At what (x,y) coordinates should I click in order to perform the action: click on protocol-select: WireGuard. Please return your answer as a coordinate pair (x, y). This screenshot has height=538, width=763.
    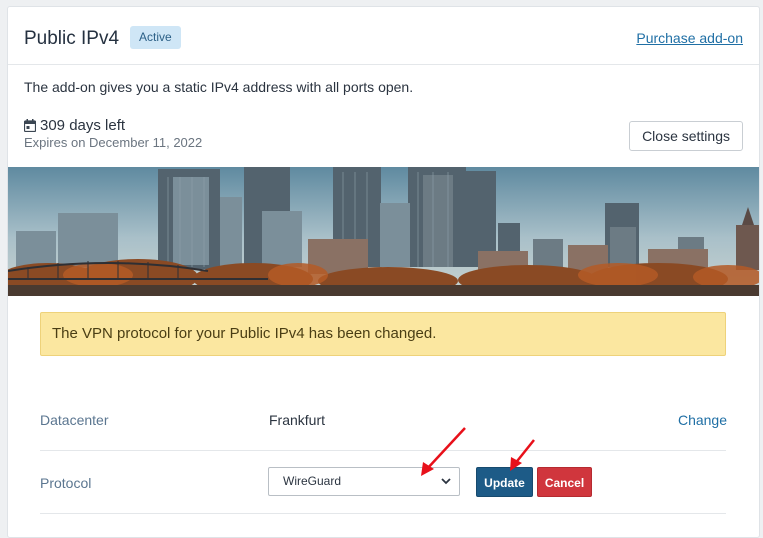
    Looking at the image, I should click on (364, 481).